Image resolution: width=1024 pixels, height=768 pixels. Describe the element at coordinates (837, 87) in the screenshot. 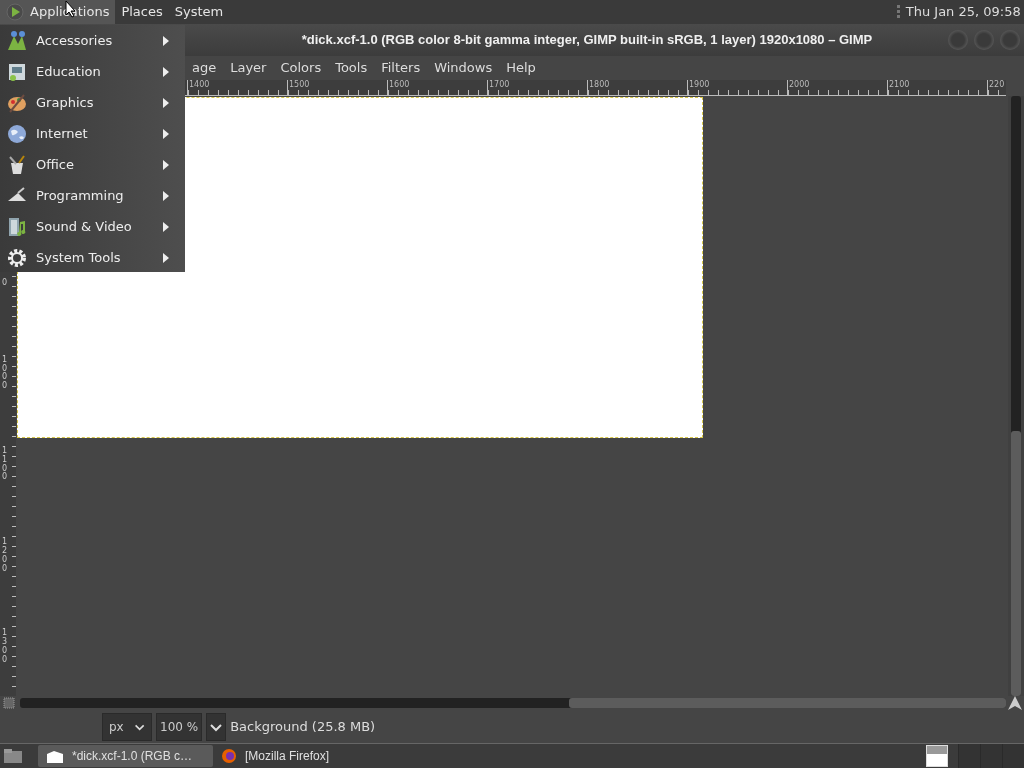

I see `ruler-label: 2000` at that location.